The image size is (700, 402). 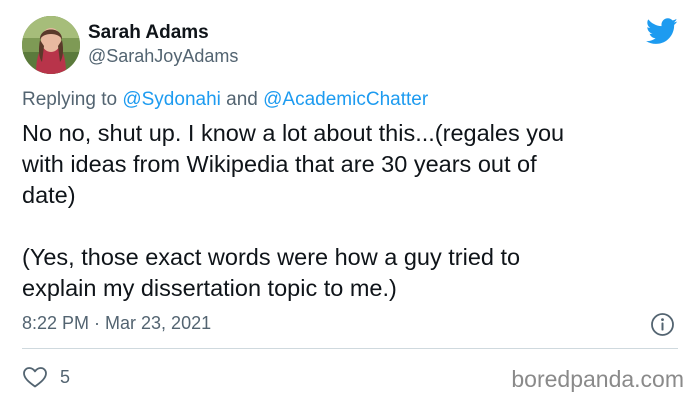 I want to click on tweet-text-line: explain my dissertation topic to me.), so click(x=209, y=288).